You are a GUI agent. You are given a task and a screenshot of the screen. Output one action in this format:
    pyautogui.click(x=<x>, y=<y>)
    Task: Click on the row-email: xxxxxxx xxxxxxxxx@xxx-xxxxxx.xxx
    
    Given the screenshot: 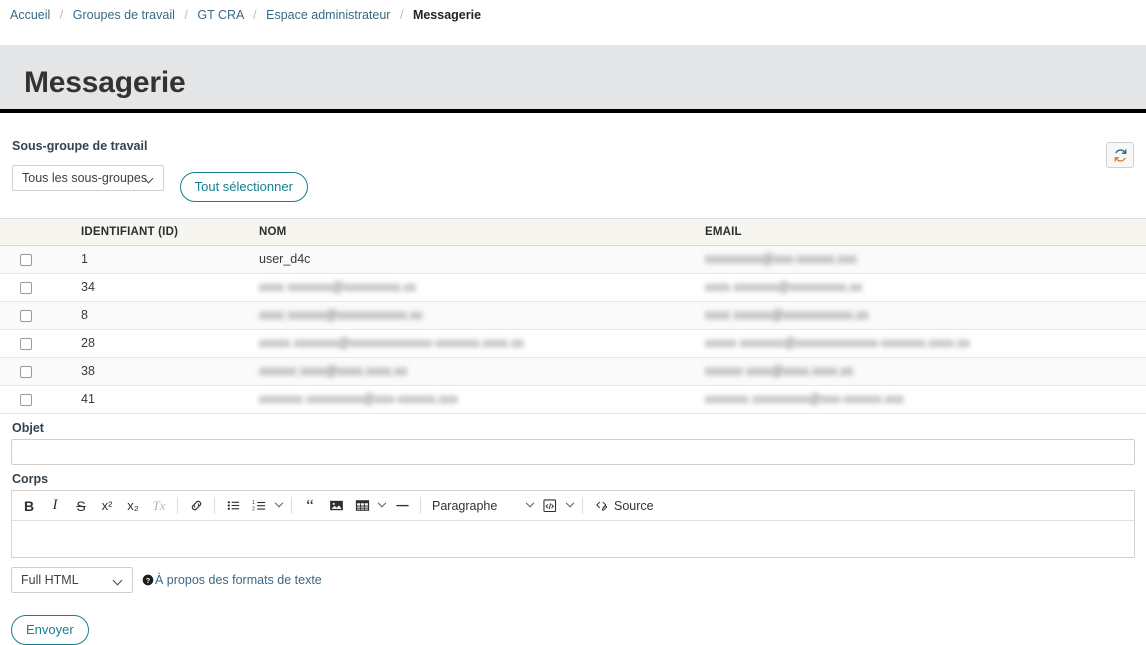 What is the action you would take?
    pyautogui.click(x=925, y=399)
    